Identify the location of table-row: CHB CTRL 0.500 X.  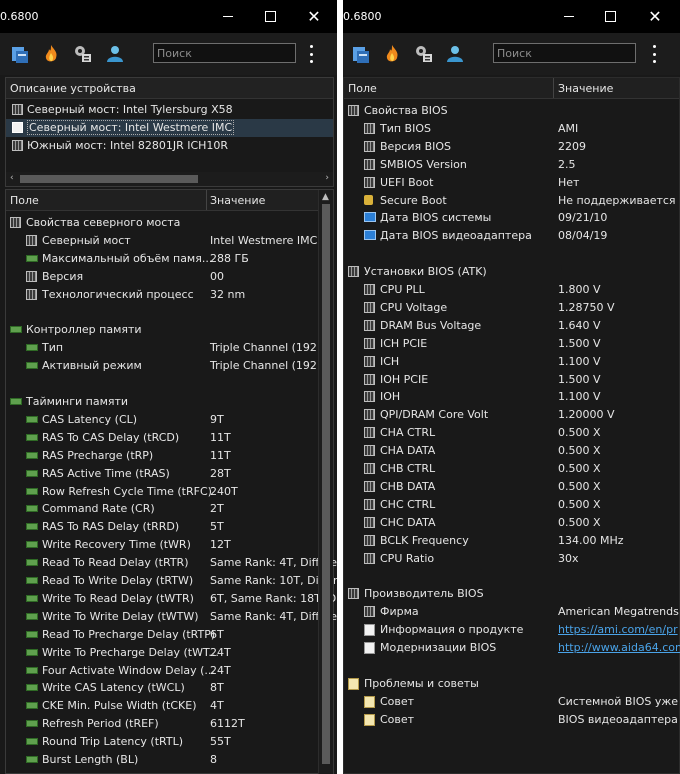
(511, 469).